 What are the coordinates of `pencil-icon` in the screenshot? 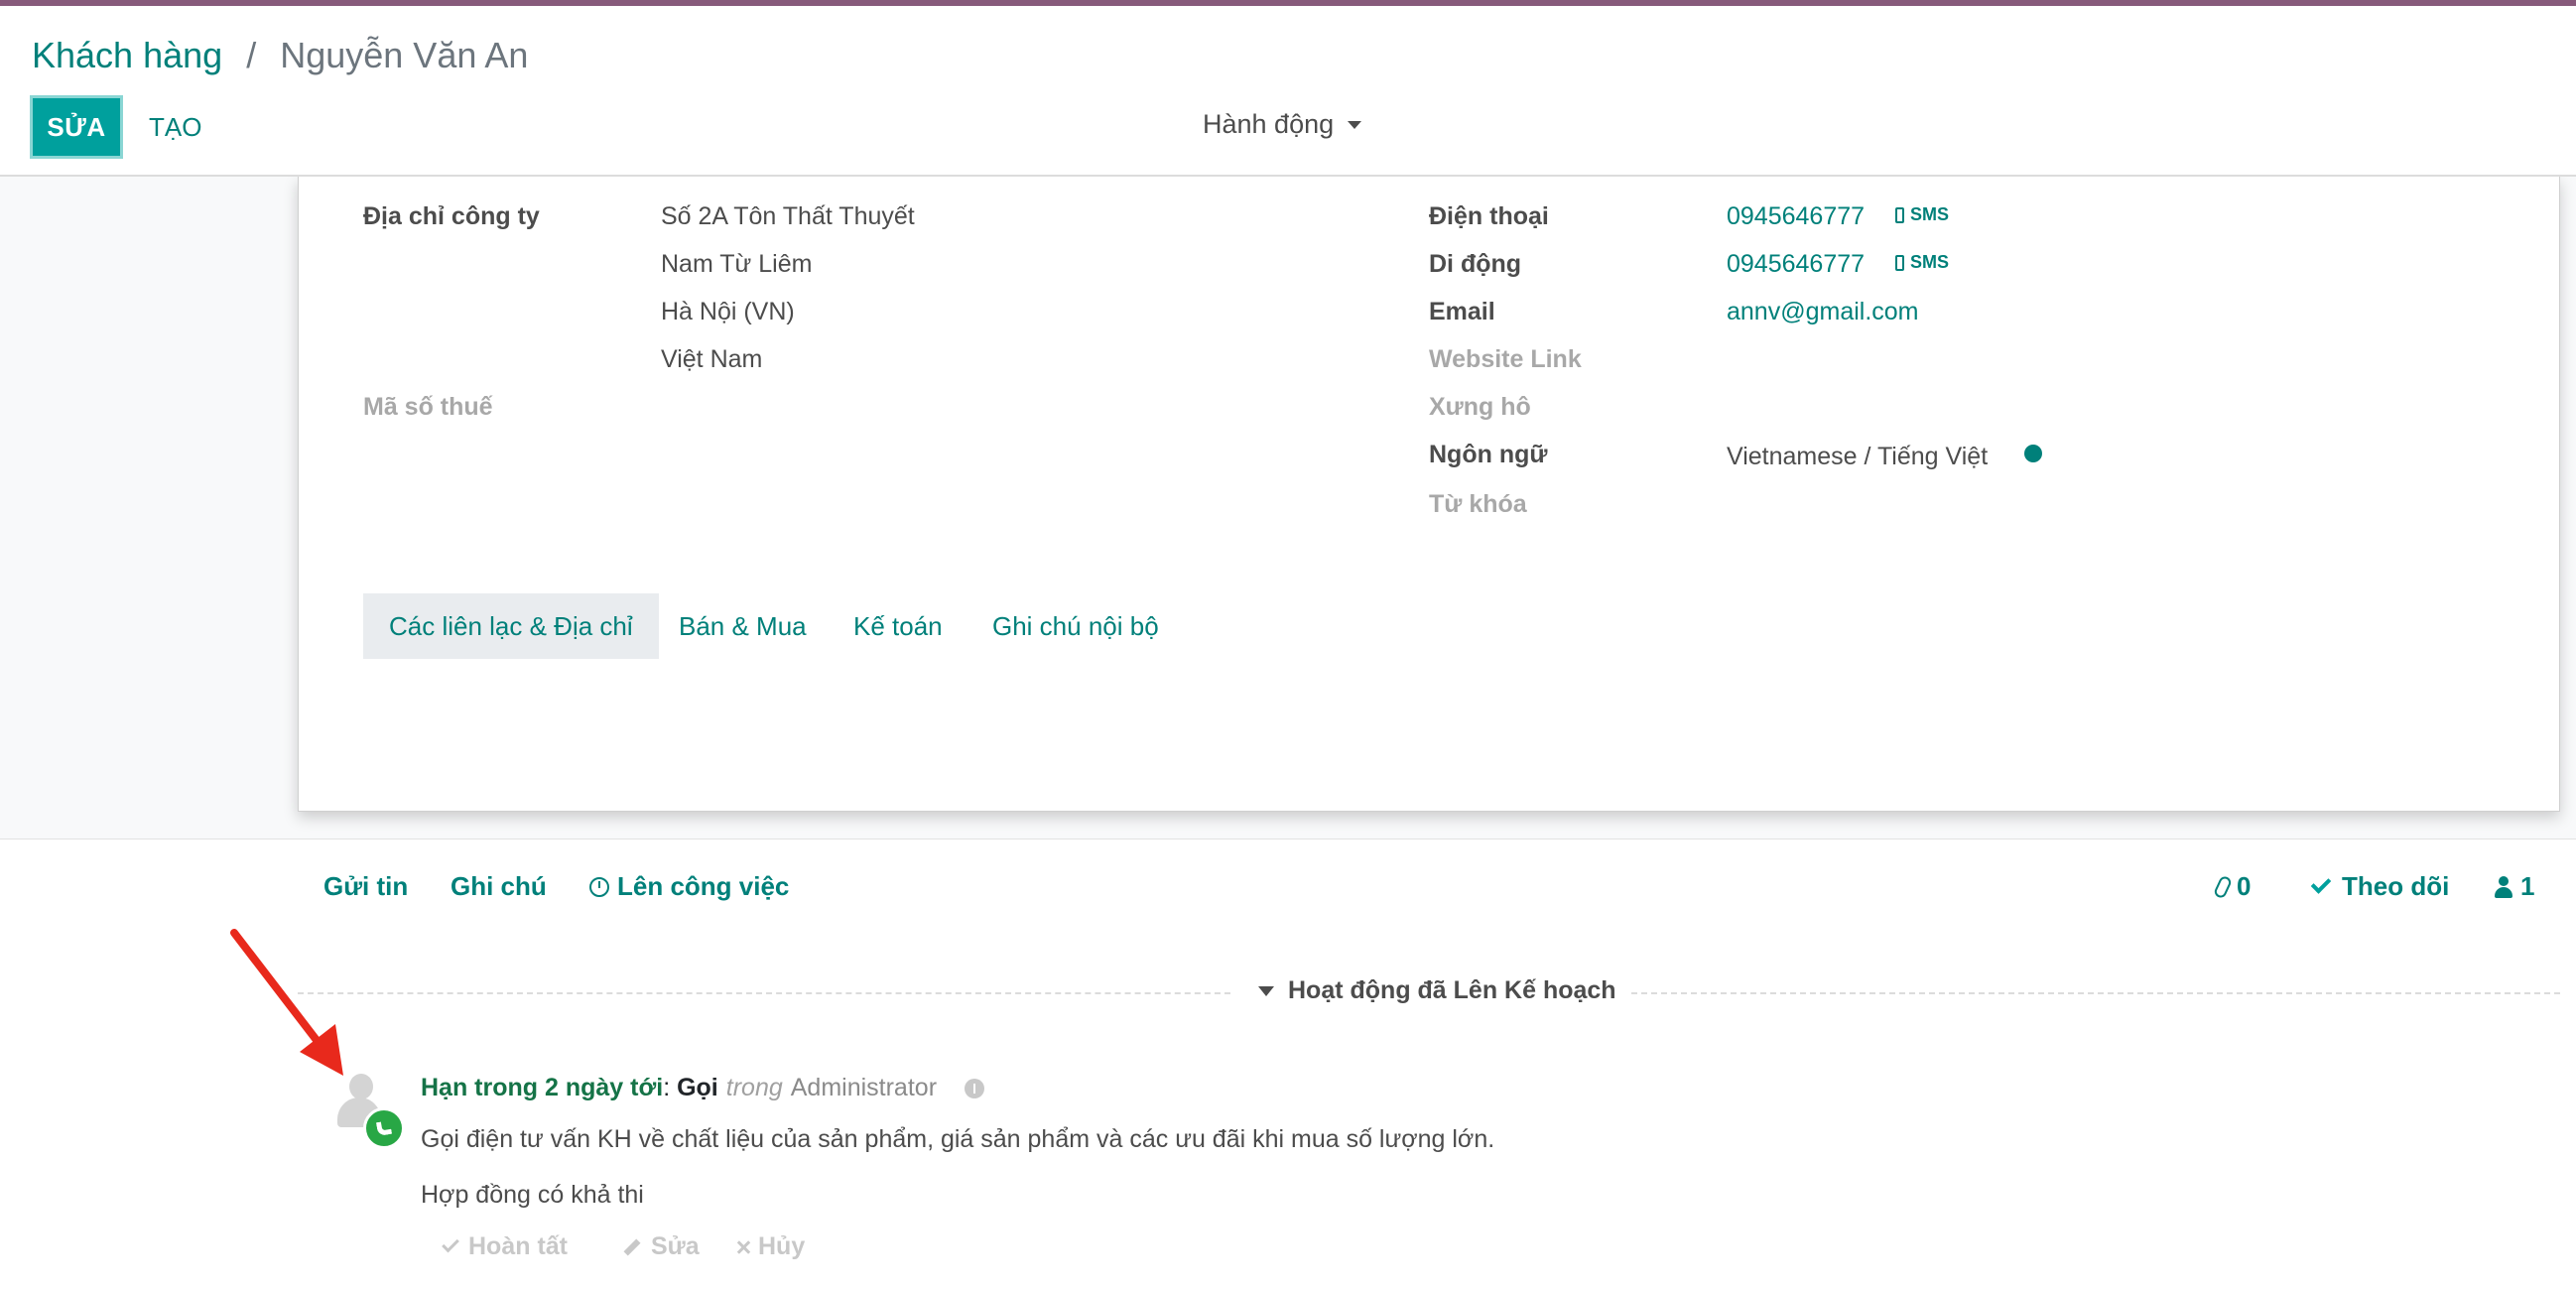 It's located at (632, 1246).